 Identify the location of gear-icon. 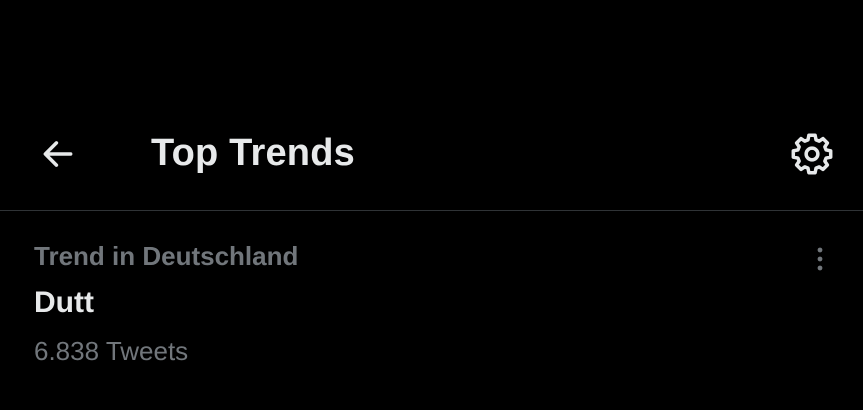
(812, 154).